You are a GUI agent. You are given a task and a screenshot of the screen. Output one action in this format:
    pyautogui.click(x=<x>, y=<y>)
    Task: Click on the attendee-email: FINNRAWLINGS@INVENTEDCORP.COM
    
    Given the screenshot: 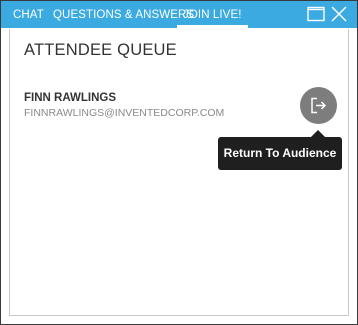 What is the action you would take?
    pyautogui.click(x=124, y=113)
    